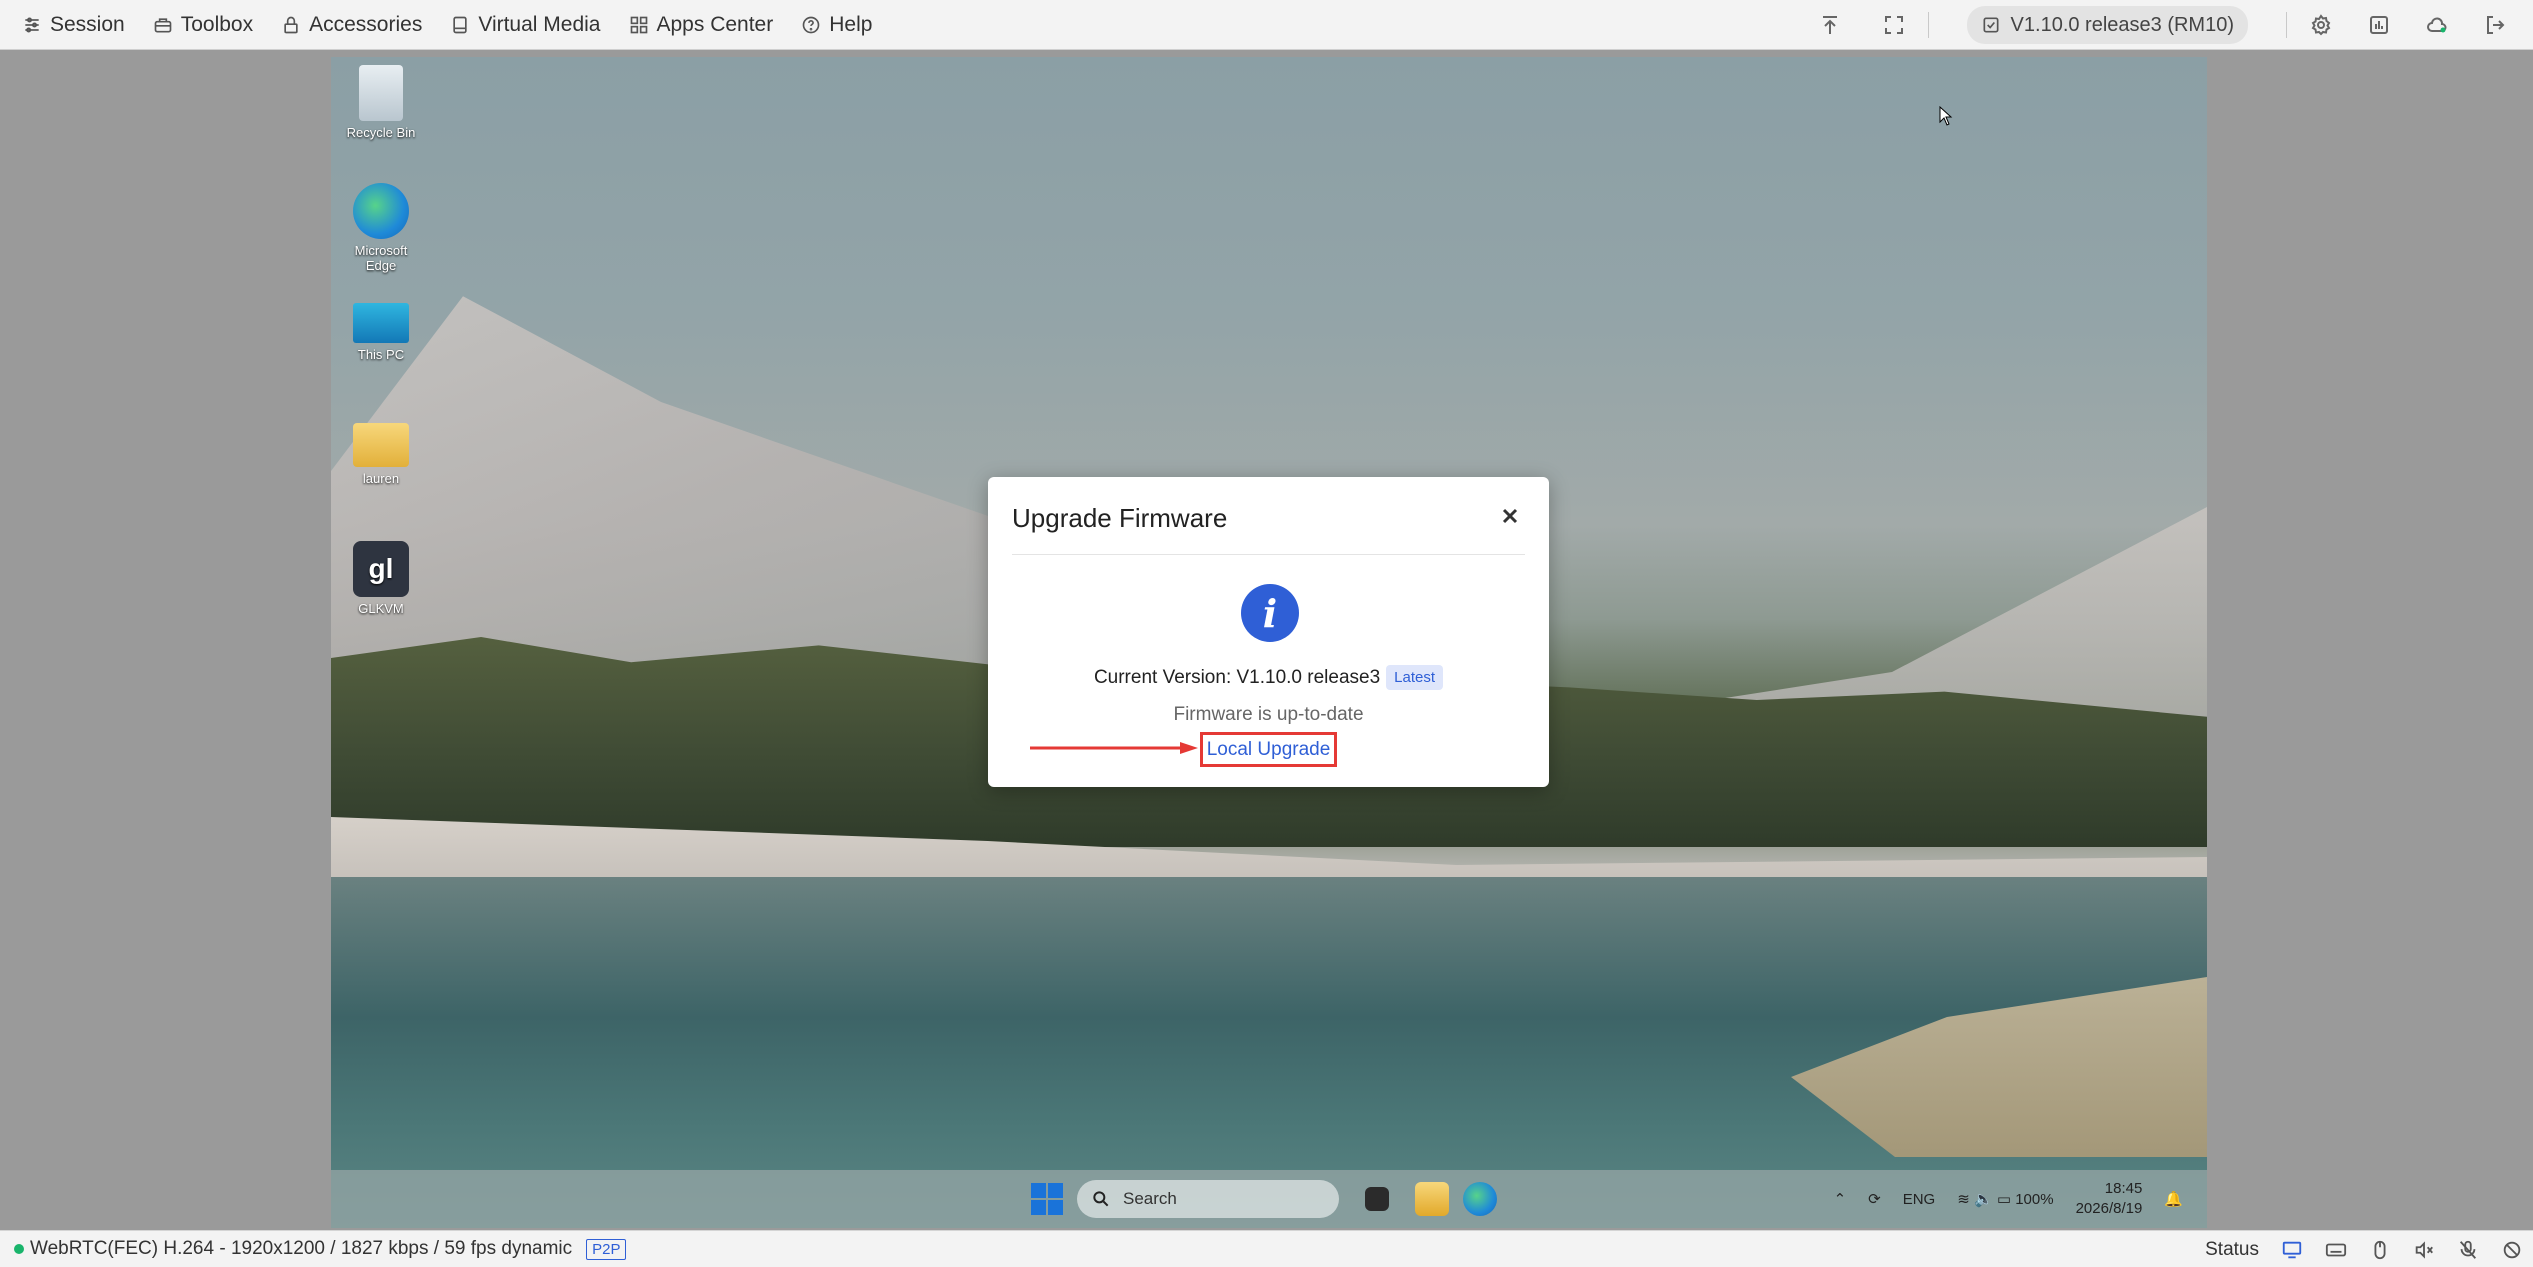 This screenshot has width=2533, height=1267. I want to click on upload-button, so click(1830, 25).